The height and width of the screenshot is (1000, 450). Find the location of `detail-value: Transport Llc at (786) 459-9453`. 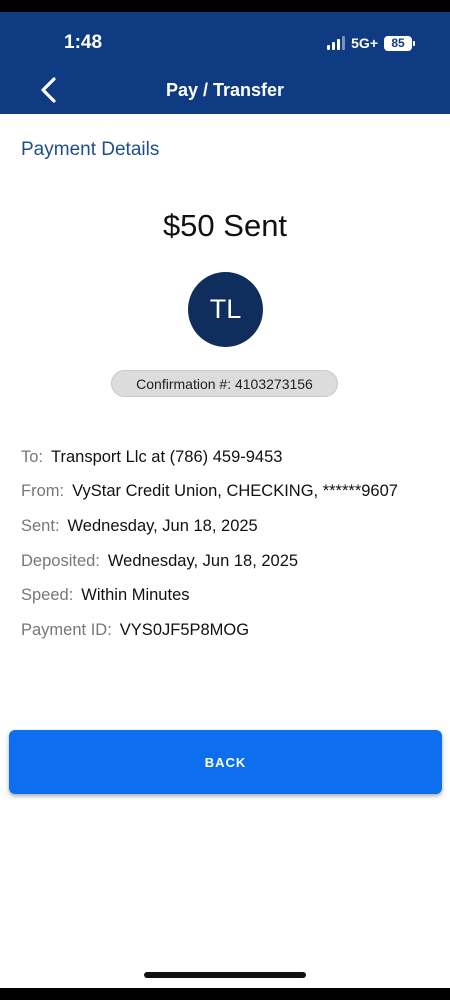

detail-value: Transport Llc at (786) 459-9453 is located at coordinates (167, 456).